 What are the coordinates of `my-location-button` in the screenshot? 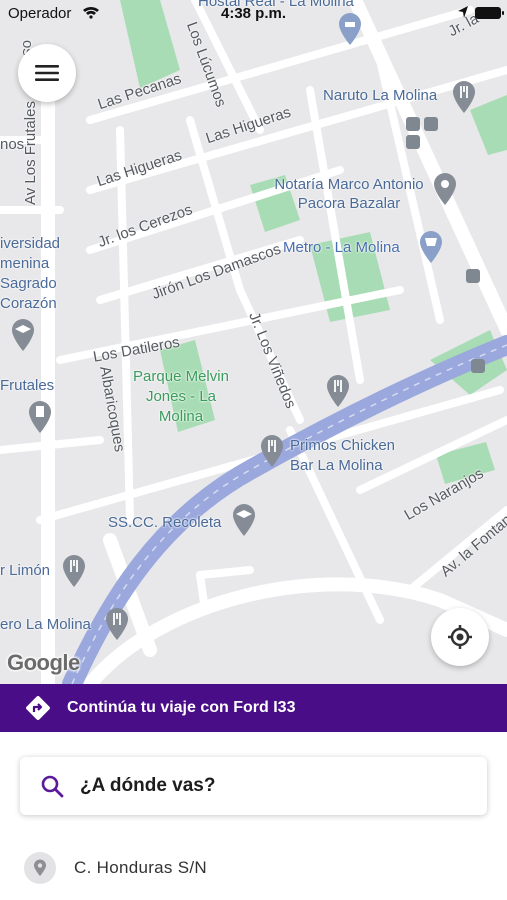 It's located at (460, 637).